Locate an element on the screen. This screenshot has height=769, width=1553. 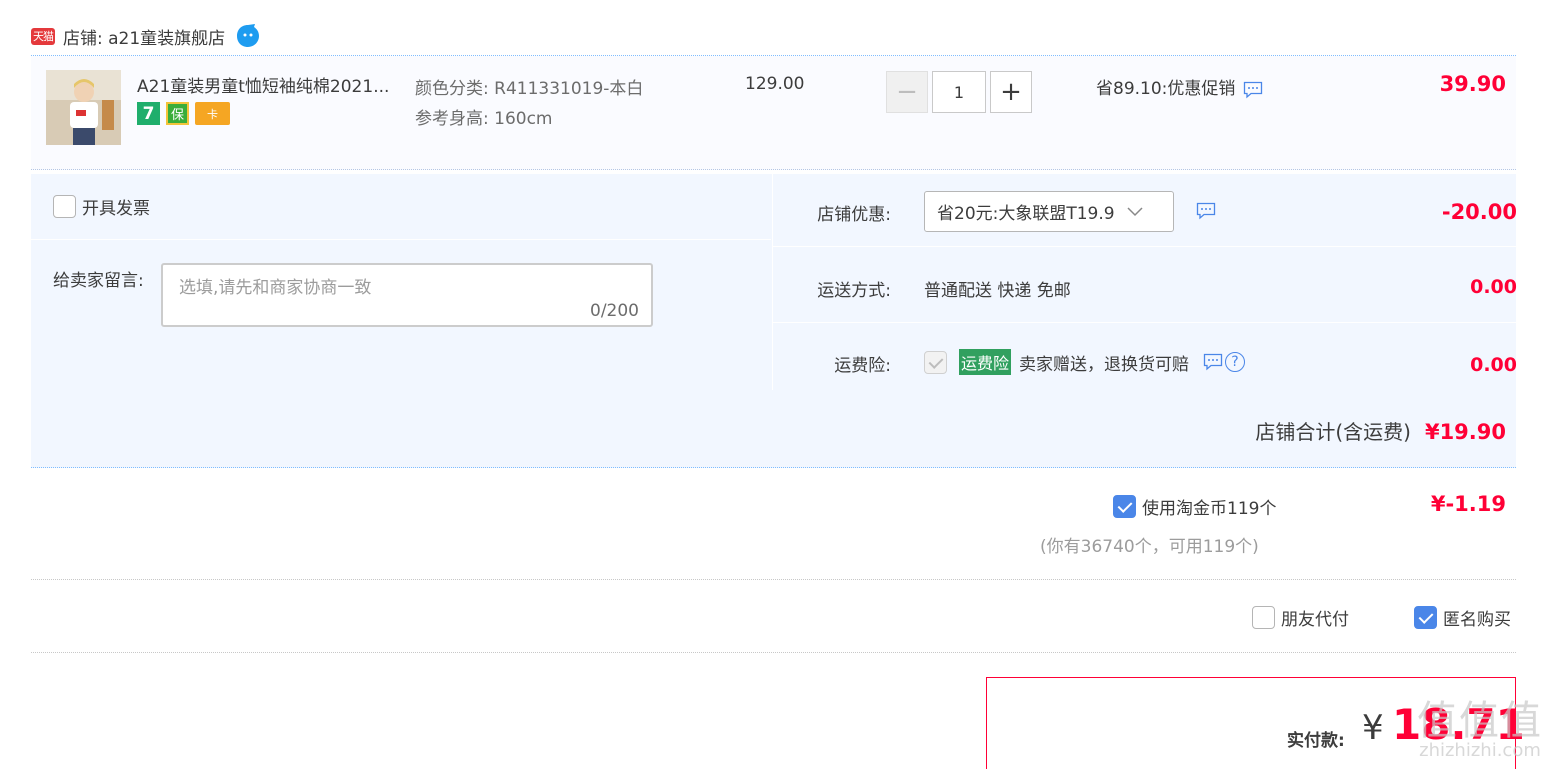
coupon-amount: -20.00 is located at coordinates (1479, 212).